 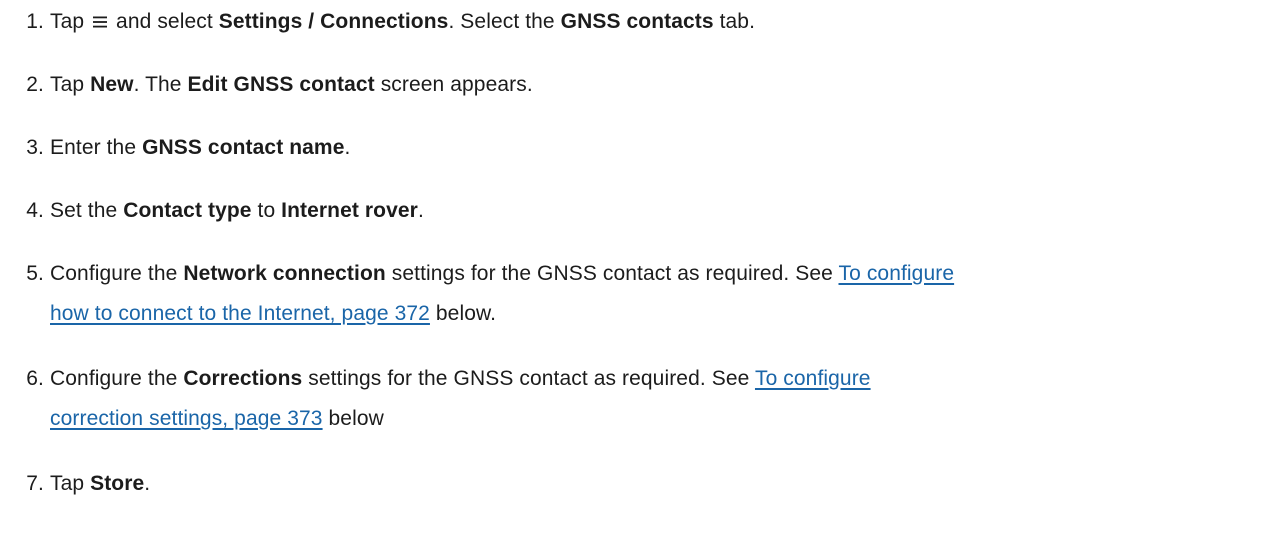 What do you see at coordinates (281, 84) in the screenshot?
I see `screen-name: Edit GNSS contact` at bounding box center [281, 84].